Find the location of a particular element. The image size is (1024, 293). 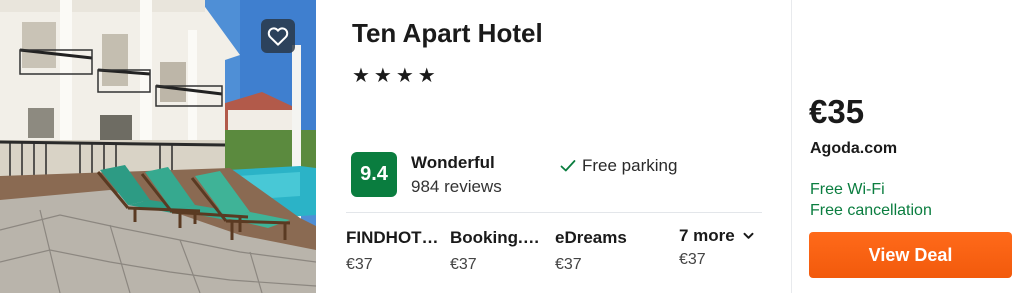

provider-offer-edreams: eDreams €37 is located at coordinates (605, 251).